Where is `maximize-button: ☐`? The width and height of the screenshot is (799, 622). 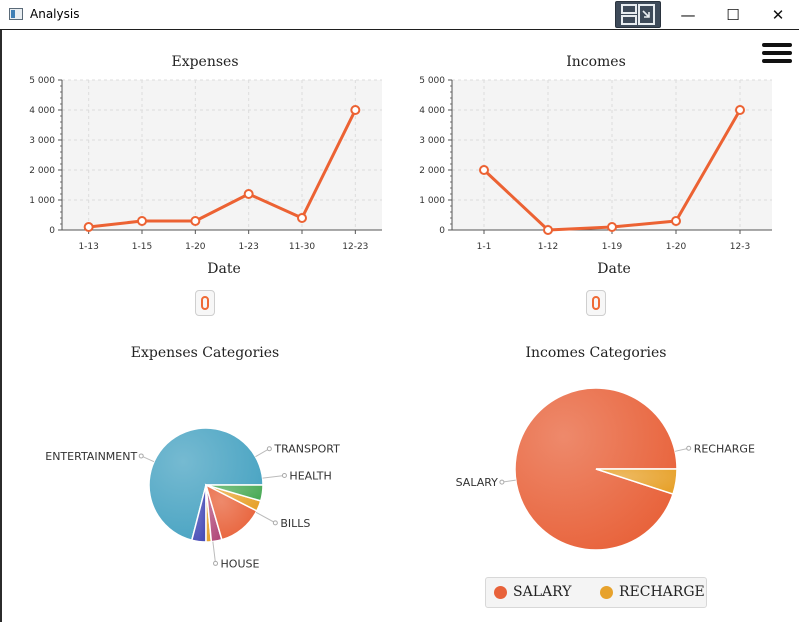
maximize-button: ☐ is located at coordinates (733, 14).